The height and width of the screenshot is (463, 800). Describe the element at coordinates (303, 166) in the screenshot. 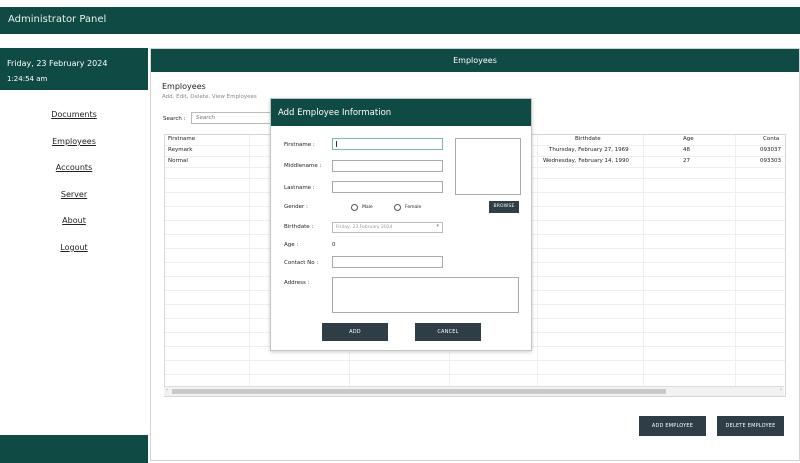

I see `middlename-label: Middlename :` at that location.